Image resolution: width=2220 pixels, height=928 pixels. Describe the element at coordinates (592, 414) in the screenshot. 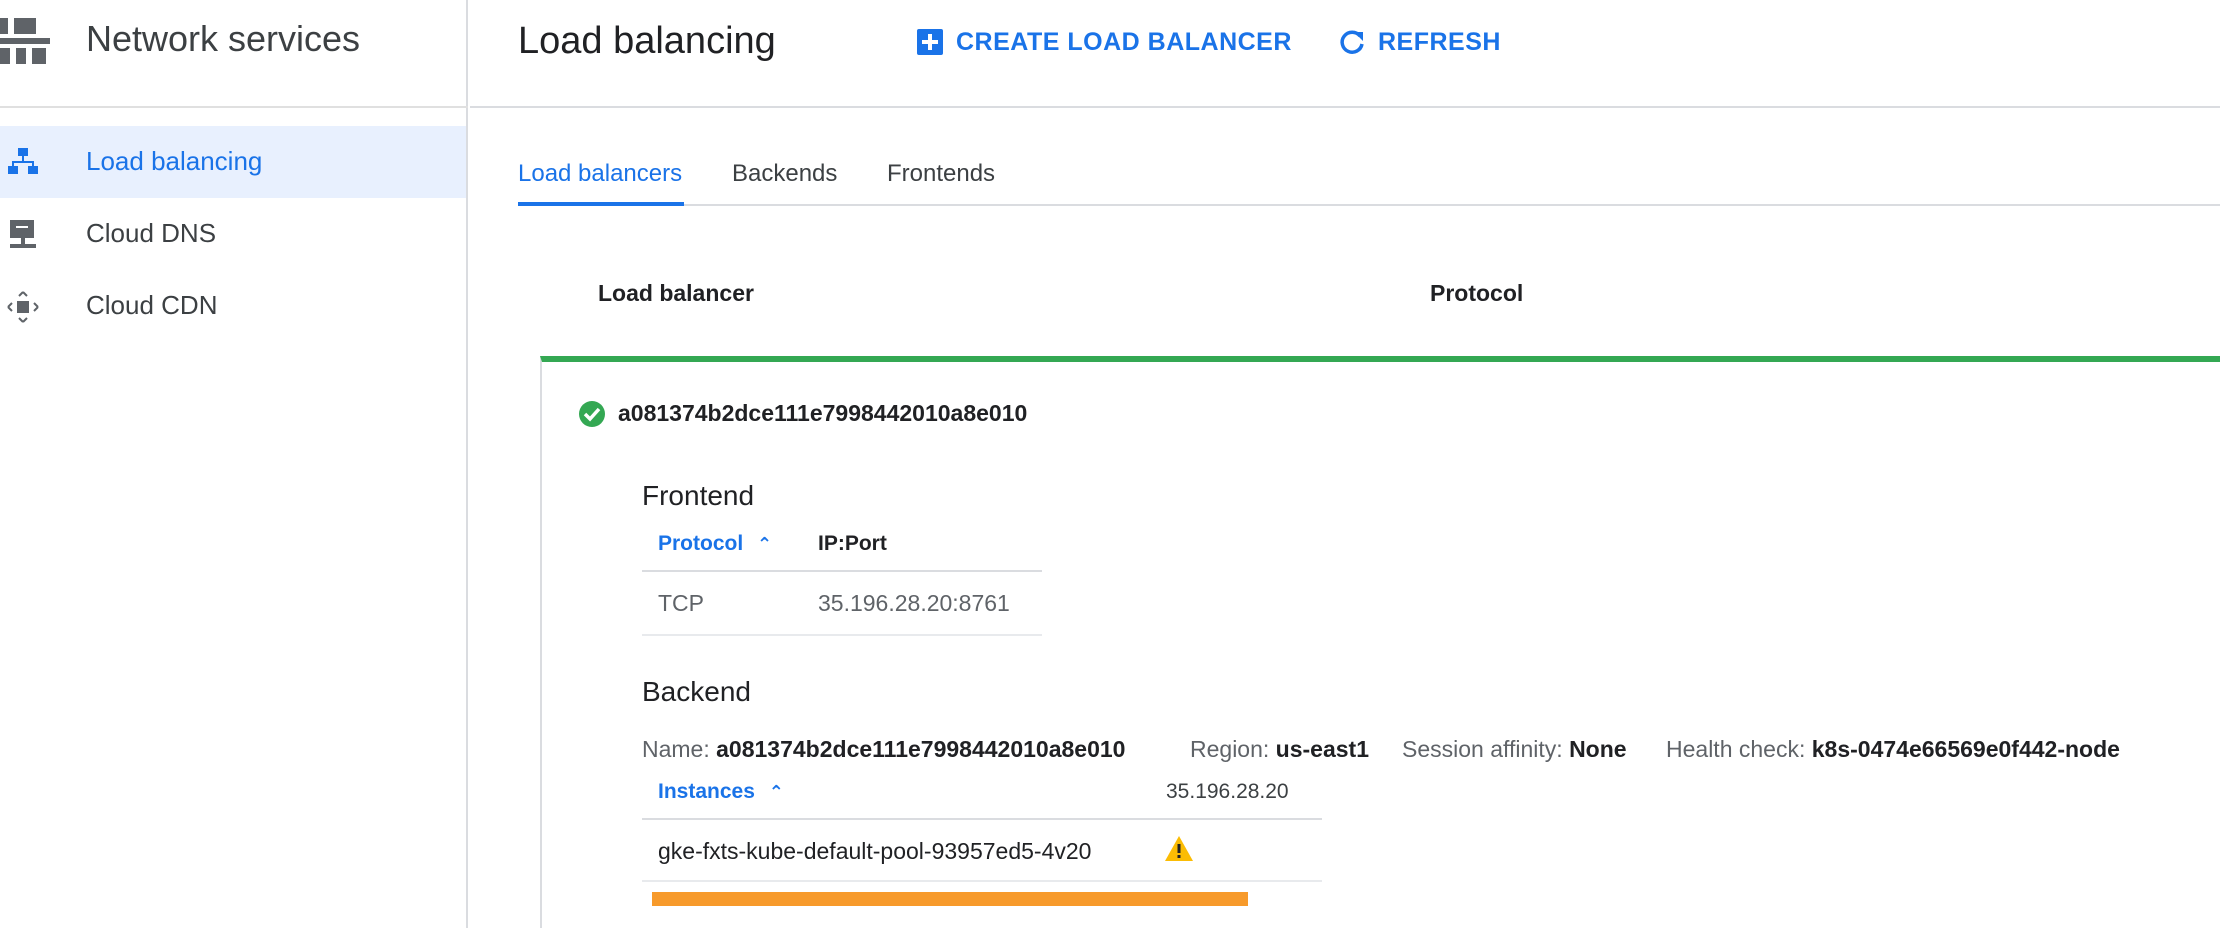

I see `check-circle-icon` at that location.